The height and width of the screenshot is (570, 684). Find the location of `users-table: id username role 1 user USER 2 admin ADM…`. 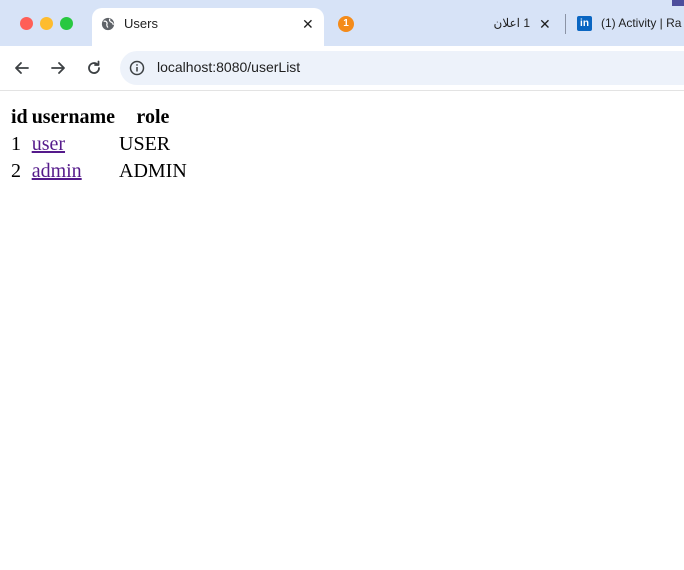

users-table: id username role 1 user USER 2 admin ADM… is located at coordinates (99, 144).